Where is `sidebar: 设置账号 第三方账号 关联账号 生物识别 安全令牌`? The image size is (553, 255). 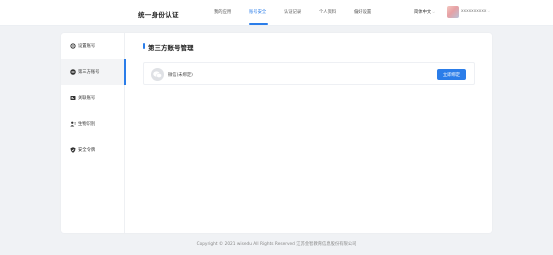
sidebar: 设置账号 第三方账号 关联账号 生物识别 安全令牌 is located at coordinates (93, 133).